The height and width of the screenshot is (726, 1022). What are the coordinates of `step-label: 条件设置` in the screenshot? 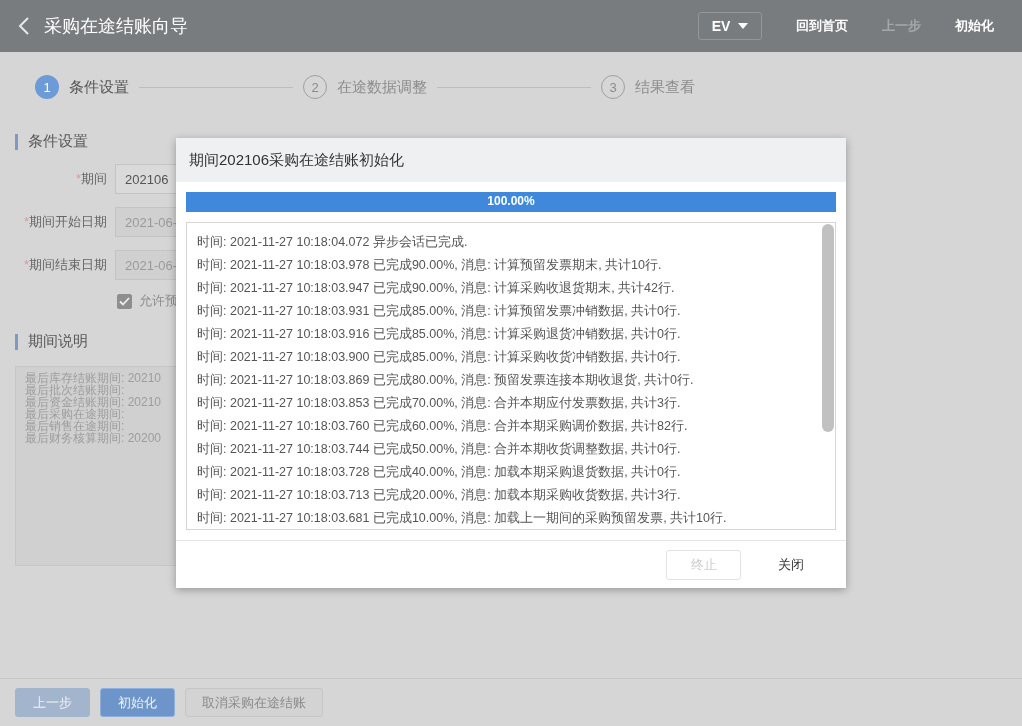 It's located at (99, 87).